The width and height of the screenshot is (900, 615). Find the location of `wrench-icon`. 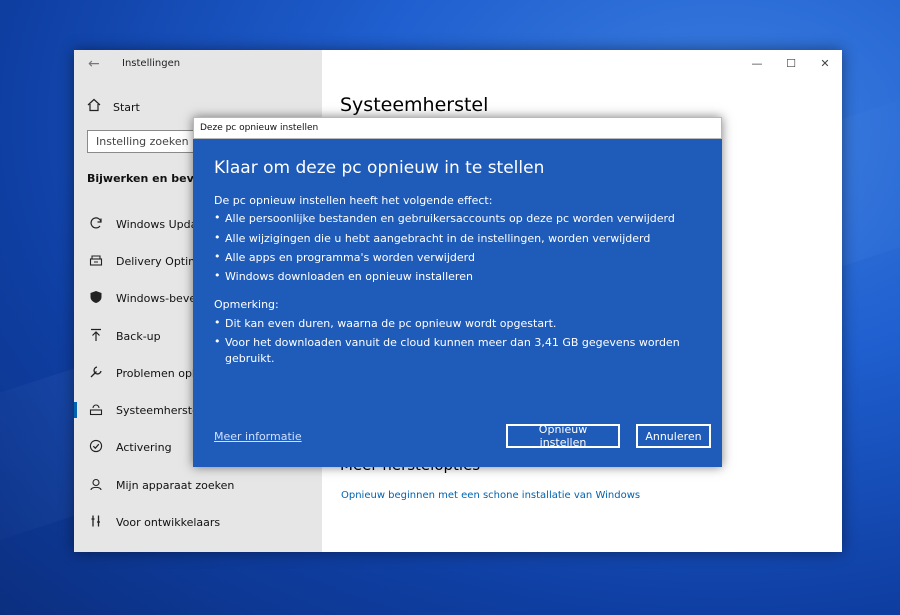

wrench-icon is located at coordinates (96, 373).